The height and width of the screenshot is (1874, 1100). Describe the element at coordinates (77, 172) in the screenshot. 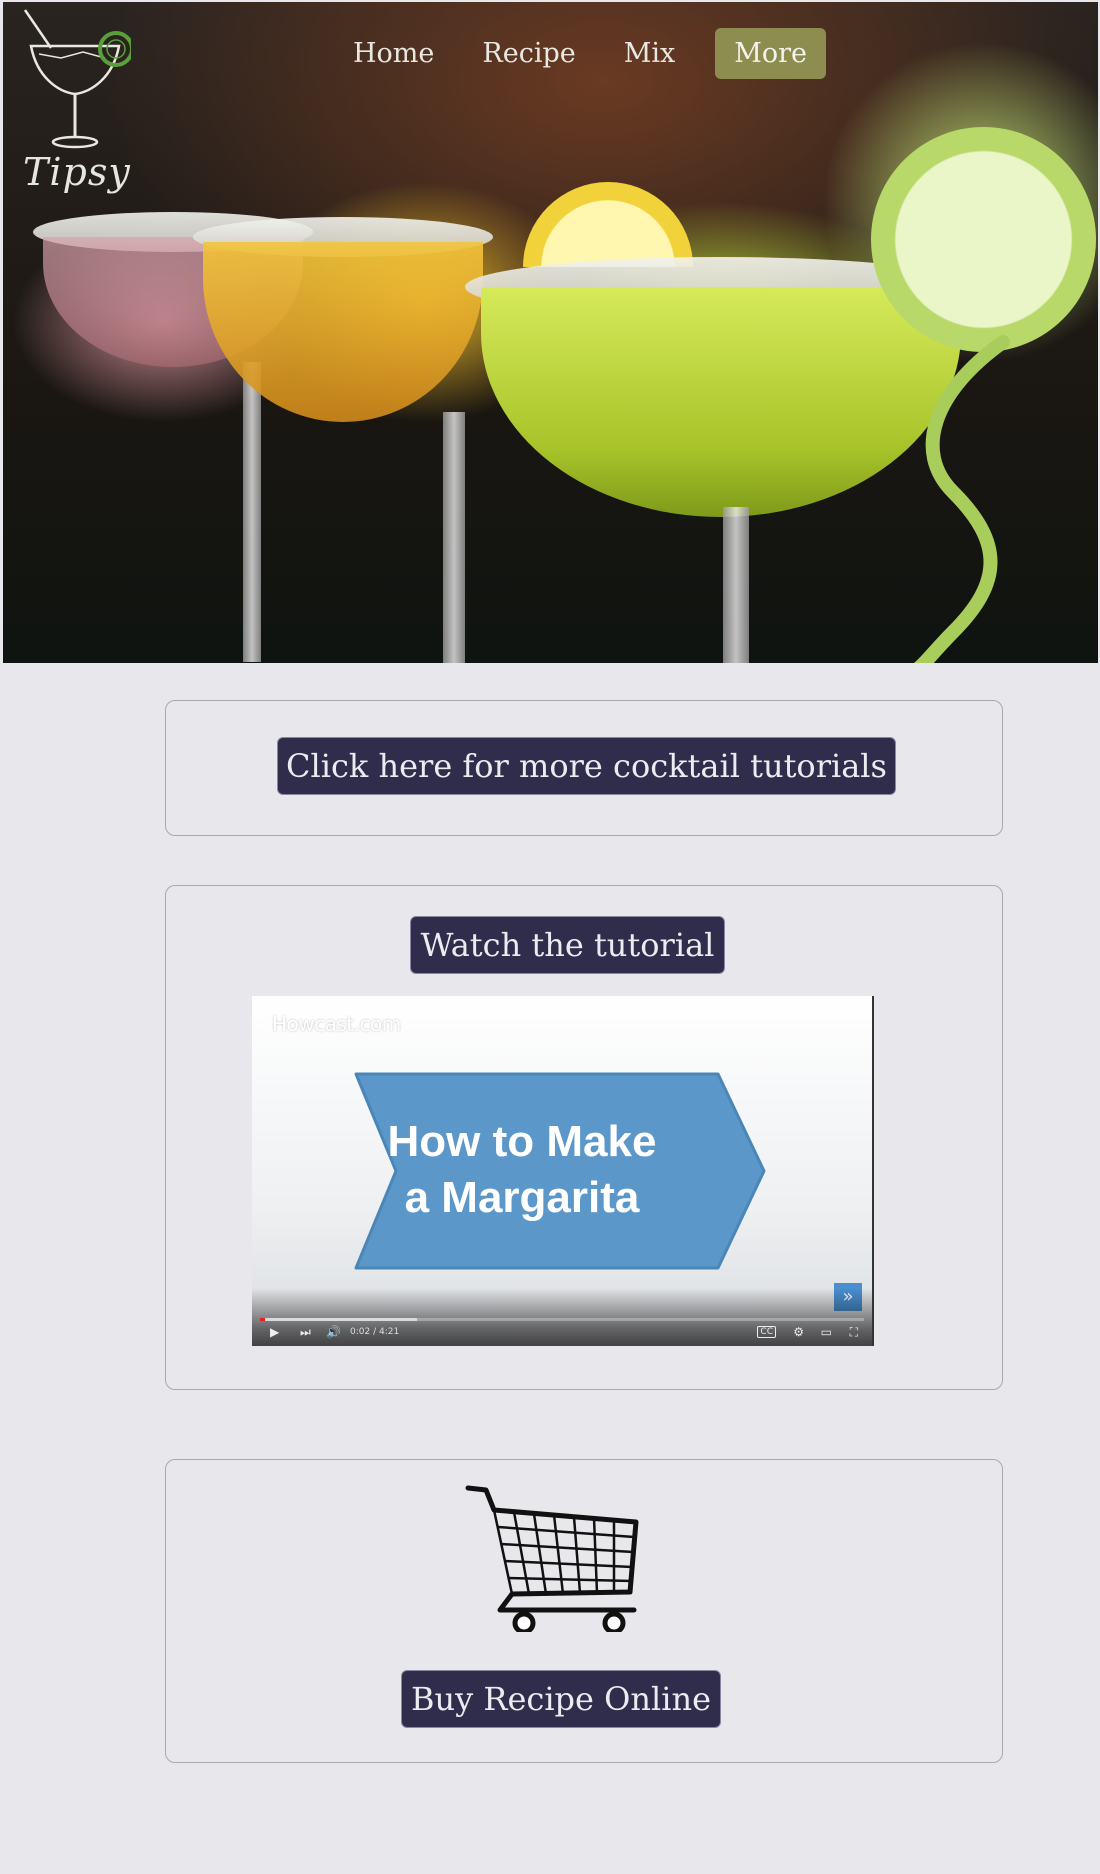

I see `brand-name: Tipsy` at that location.